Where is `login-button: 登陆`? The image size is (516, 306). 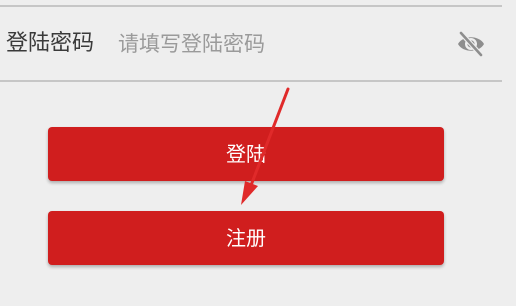 login-button: 登陆 is located at coordinates (246, 154).